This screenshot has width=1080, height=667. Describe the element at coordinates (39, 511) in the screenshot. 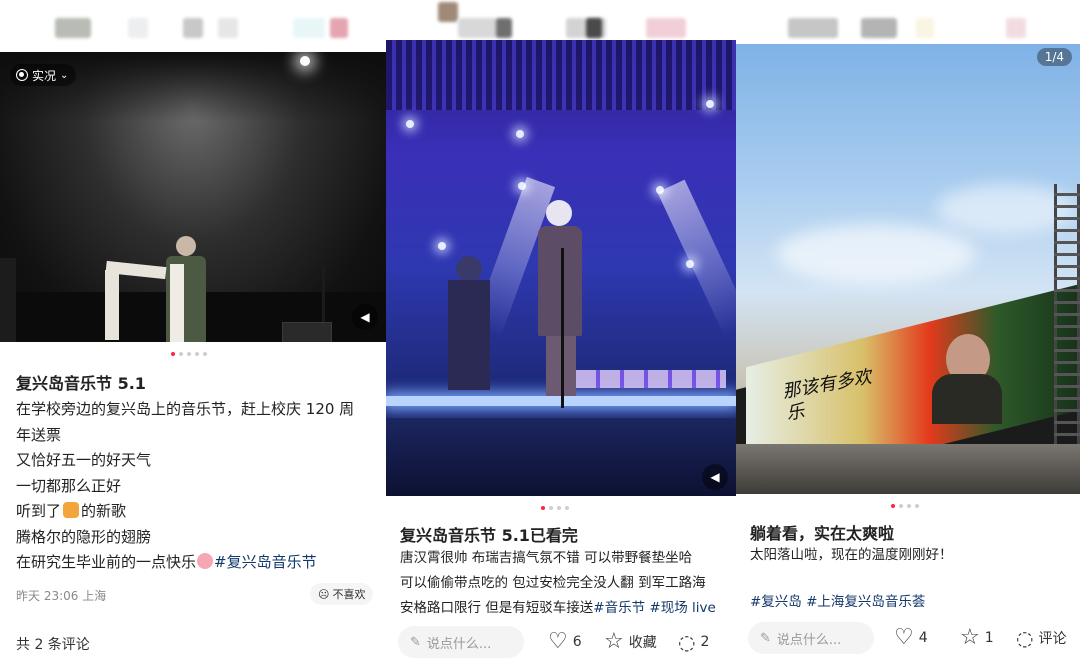

I see `body-text: 听到了` at that location.